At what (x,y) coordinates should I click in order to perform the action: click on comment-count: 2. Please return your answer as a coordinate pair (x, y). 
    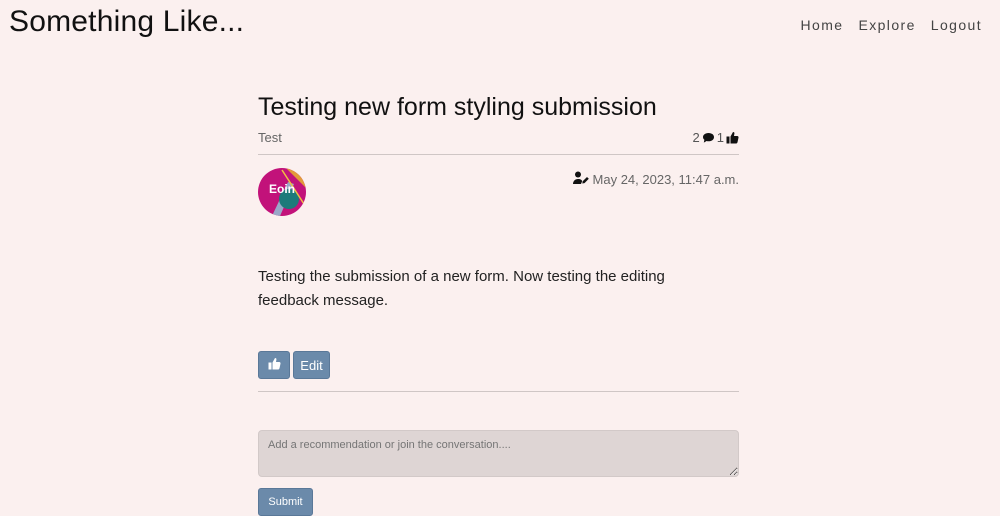
    Looking at the image, I should click on (696, 137).